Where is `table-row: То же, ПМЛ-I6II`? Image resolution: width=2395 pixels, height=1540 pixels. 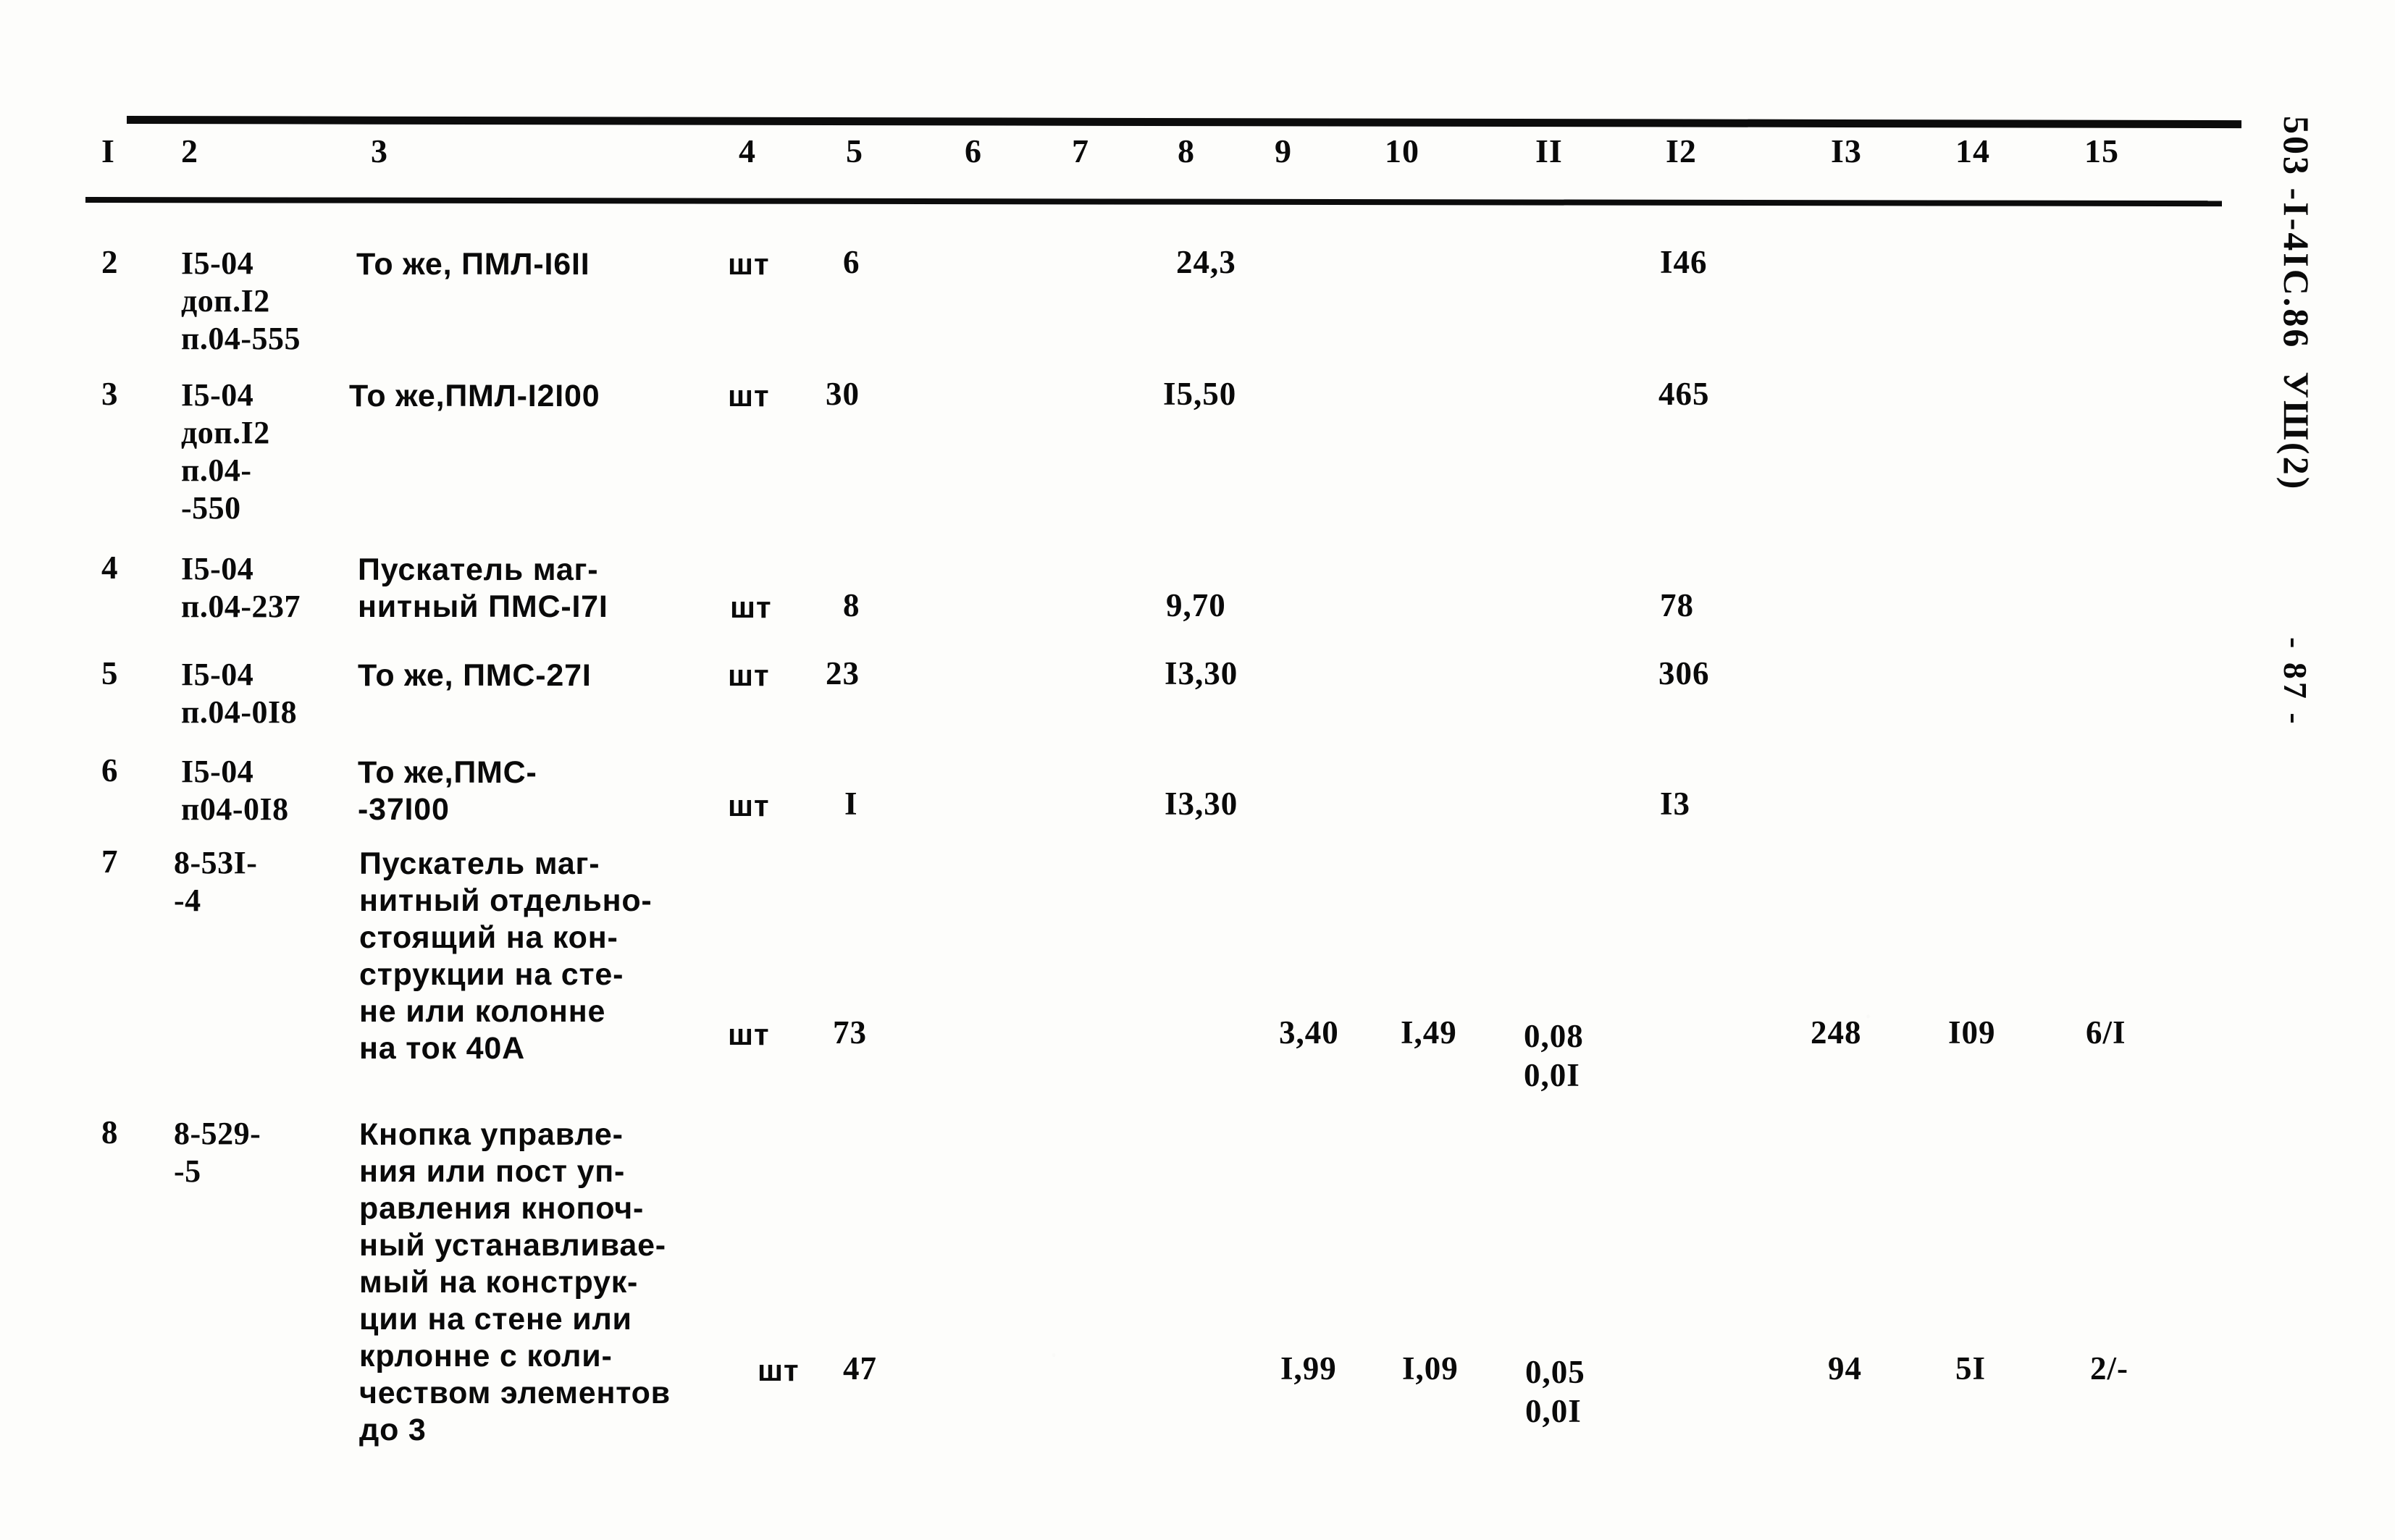
table-row: То же, ПМЛ-I6II is located at coordinates (473, 264).